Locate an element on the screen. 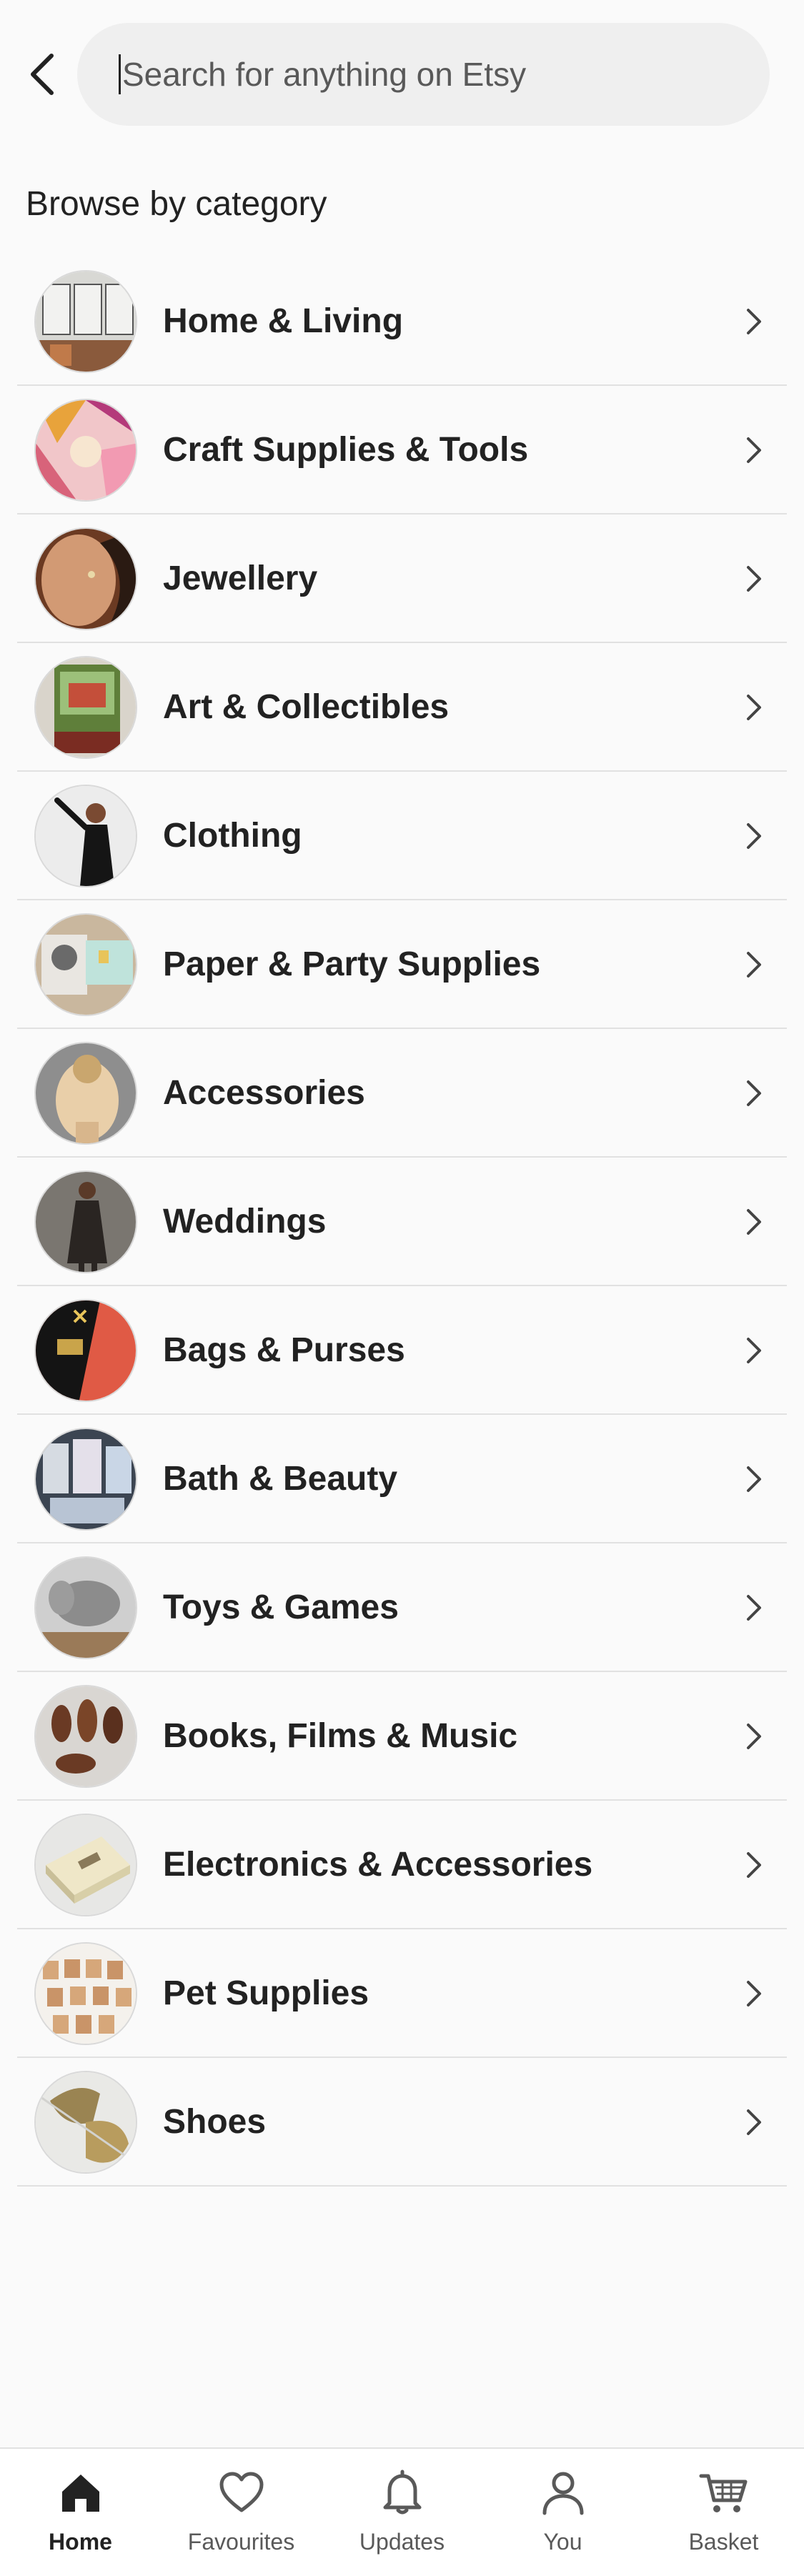  category-label: Toys & Games is located at coordinates (281, 1607).